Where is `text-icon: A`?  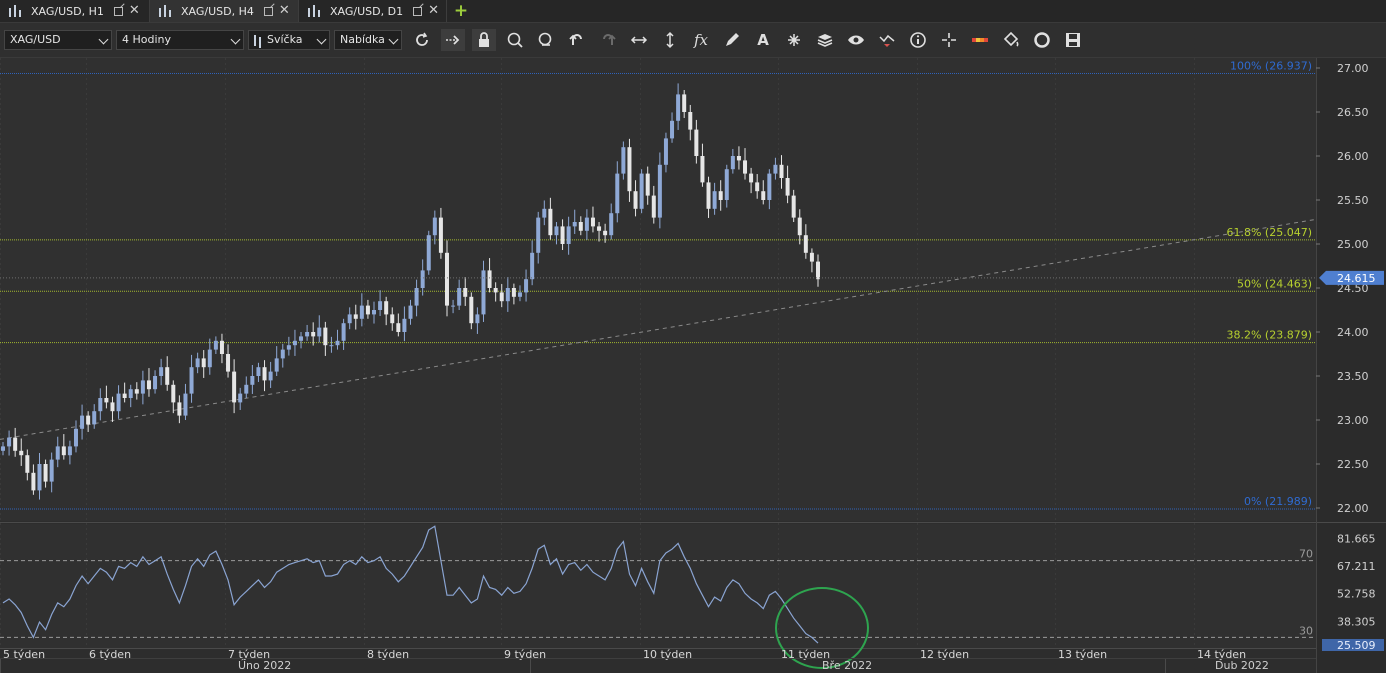
text-icon: A is located at coordinates (763, 40).